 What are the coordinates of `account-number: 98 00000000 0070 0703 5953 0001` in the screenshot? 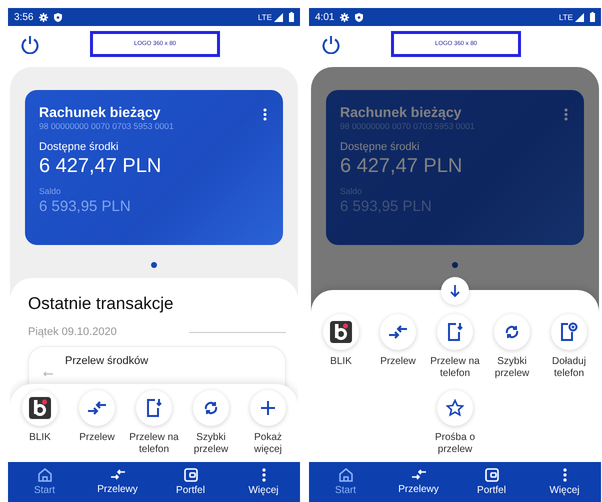 It's located at (106, 126).